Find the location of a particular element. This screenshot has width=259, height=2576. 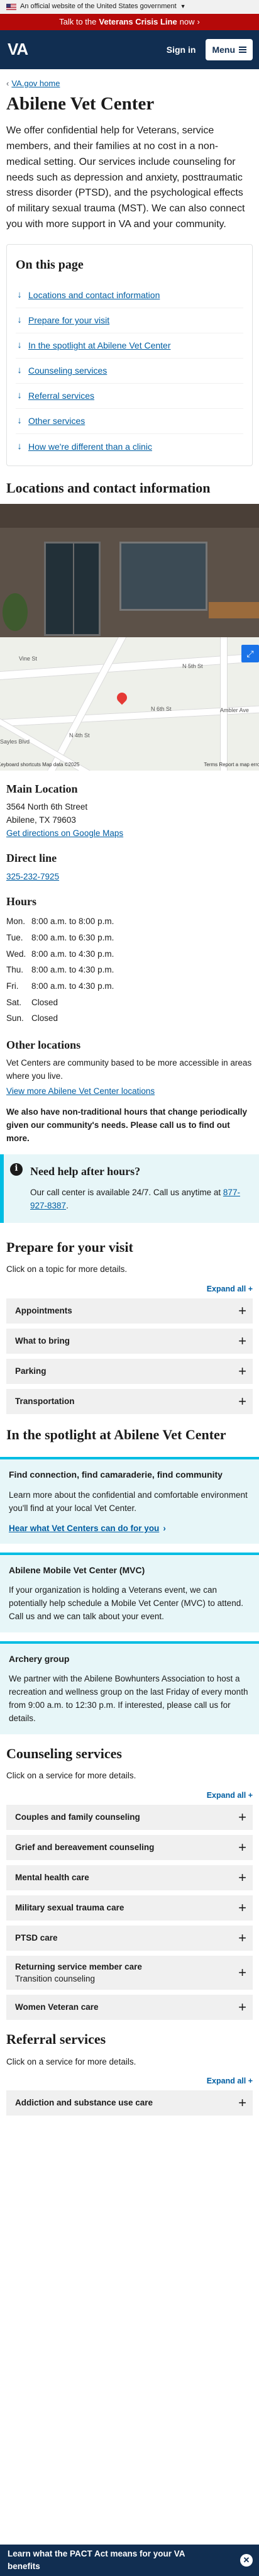

hours-row: Thu. 8:00 a.m. to 4:30 p.m. is located at coordinates (129, 970).